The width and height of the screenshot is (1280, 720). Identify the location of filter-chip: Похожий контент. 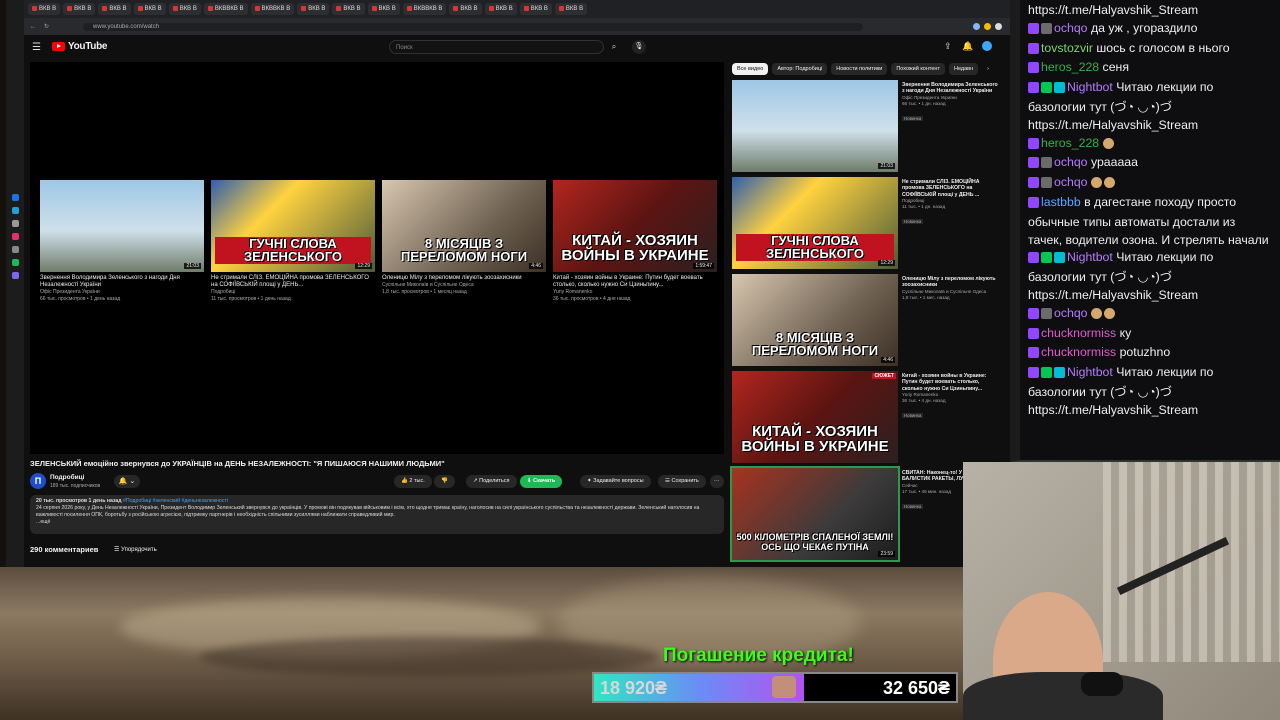
(918, 69).